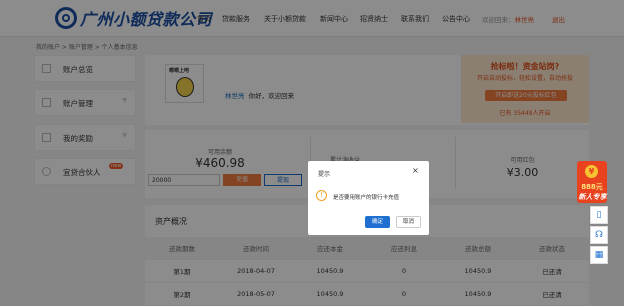  Describe the element at coordinates (408, 222) in the screenshot. I see `cancel-button: 取消` at that location.